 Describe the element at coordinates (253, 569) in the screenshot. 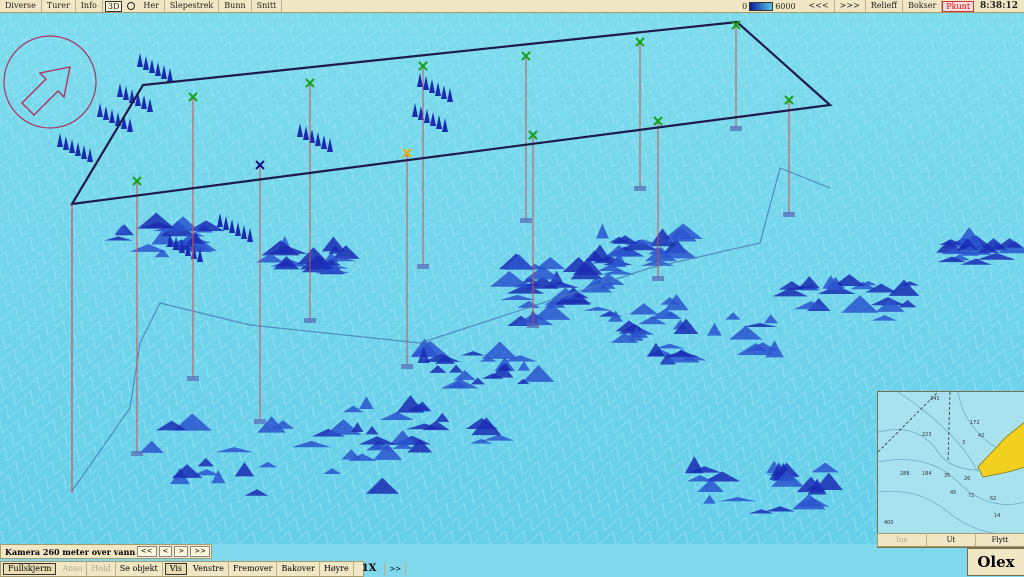

I see `fremover-button: Fremover` at that location.